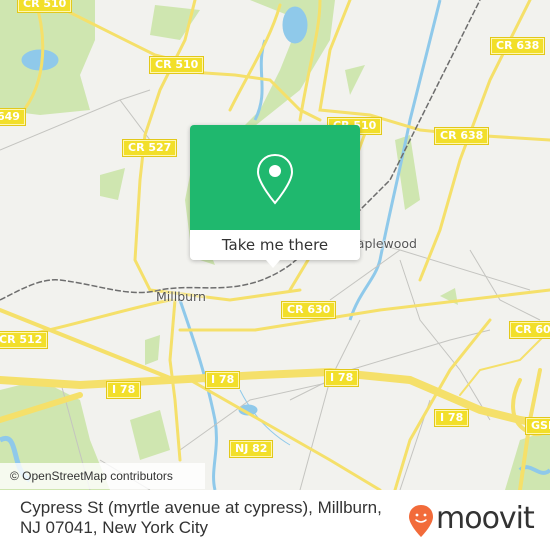 The image size is (550, 550). What do you see at coordinates (181, 296) in the screenshot?
I see `place-label-millburn: Millburn` at bounding box center [181, 296].